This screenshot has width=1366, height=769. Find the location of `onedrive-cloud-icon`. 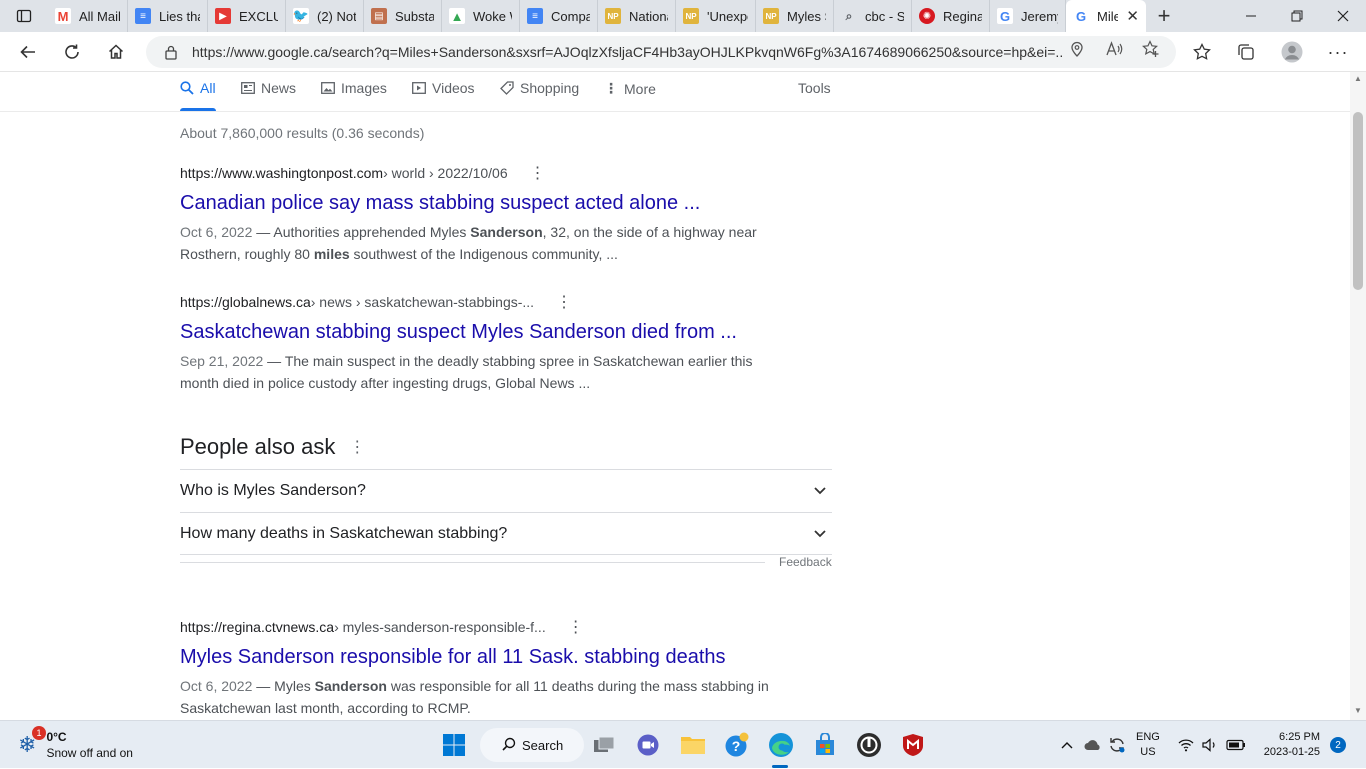

onedrive-cloud-icon is located at coordinates (1093, 745).